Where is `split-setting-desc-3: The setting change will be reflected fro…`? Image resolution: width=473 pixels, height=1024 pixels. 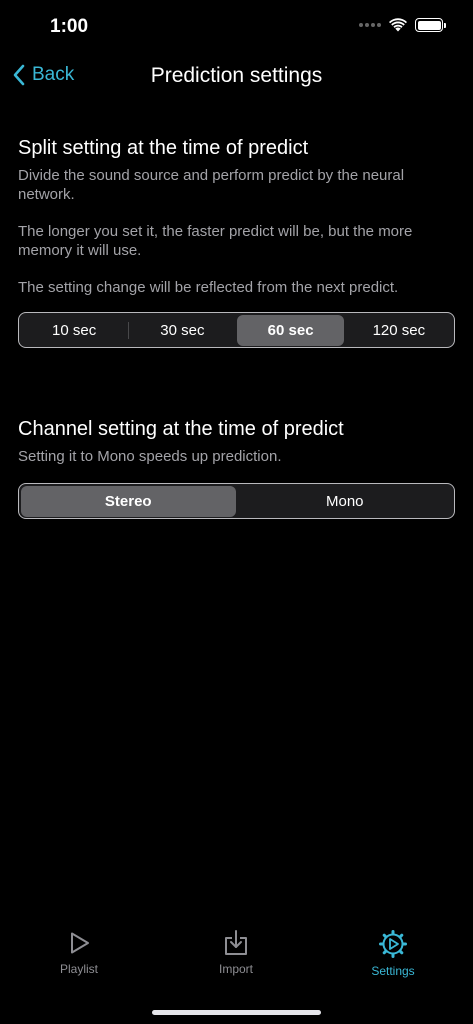
split-setting-desc-3: The setting change will be reflected fro… is located at coordinates (208, 287).